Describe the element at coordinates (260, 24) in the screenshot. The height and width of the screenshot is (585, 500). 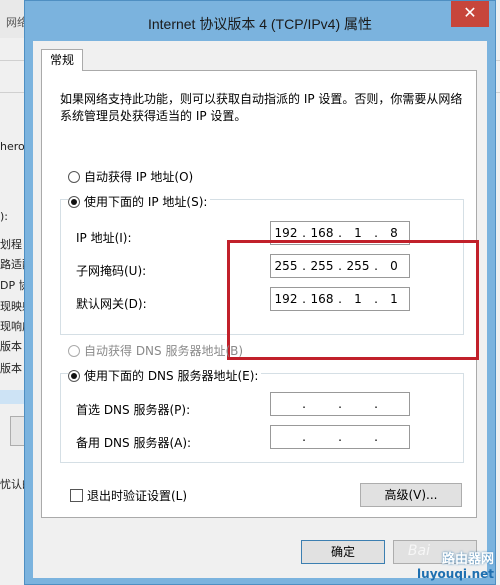
I see `dialog-title: Internet 协议版本 4 (TCP/IPv4) 属性` at that location.